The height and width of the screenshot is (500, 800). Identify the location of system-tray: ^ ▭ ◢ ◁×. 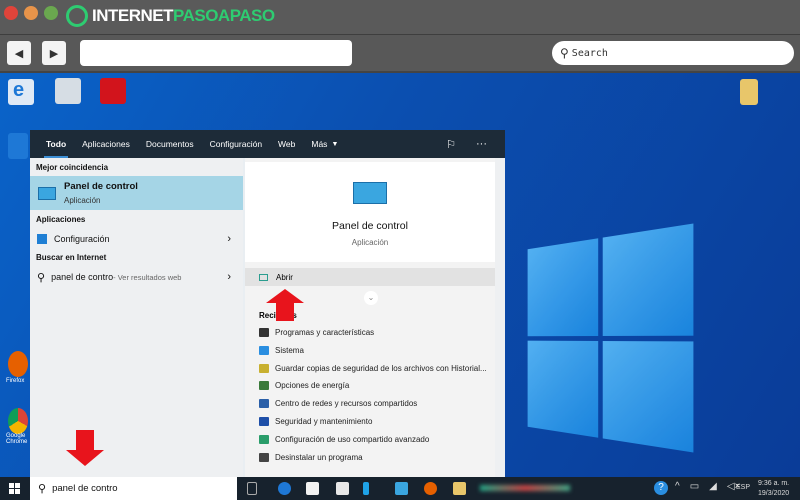
(707, 486).